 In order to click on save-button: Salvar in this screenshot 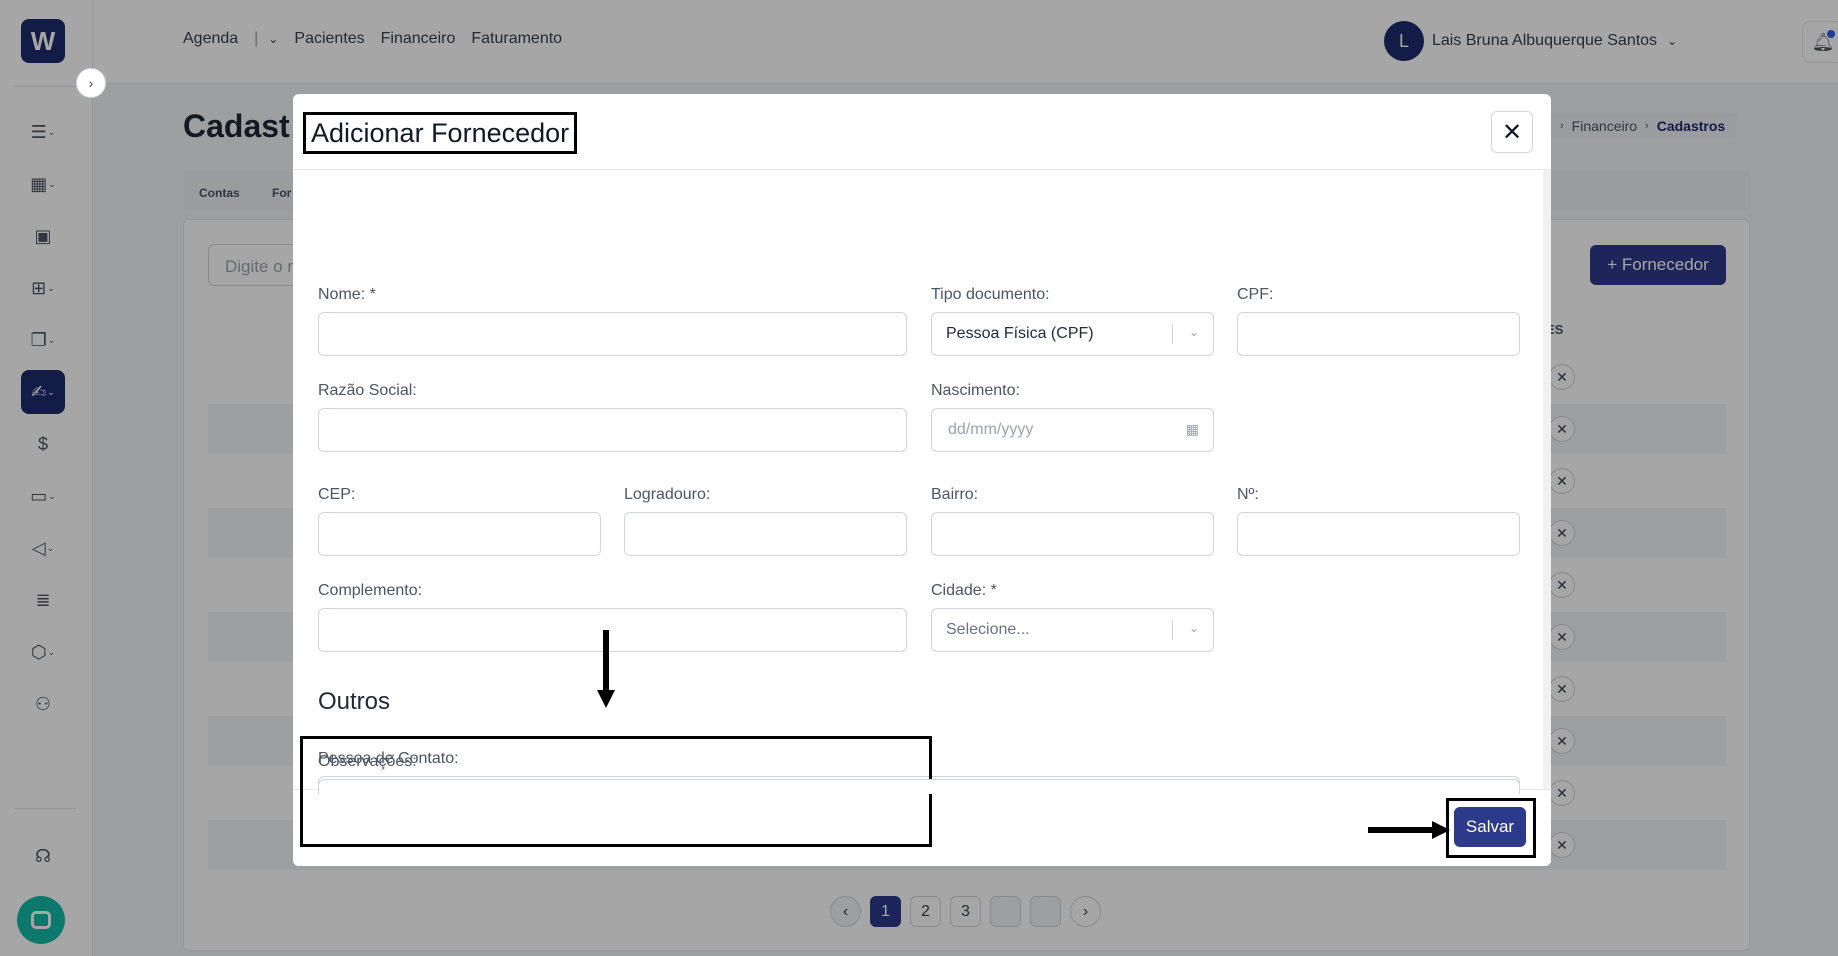, I will do `click(1490, 827)`.